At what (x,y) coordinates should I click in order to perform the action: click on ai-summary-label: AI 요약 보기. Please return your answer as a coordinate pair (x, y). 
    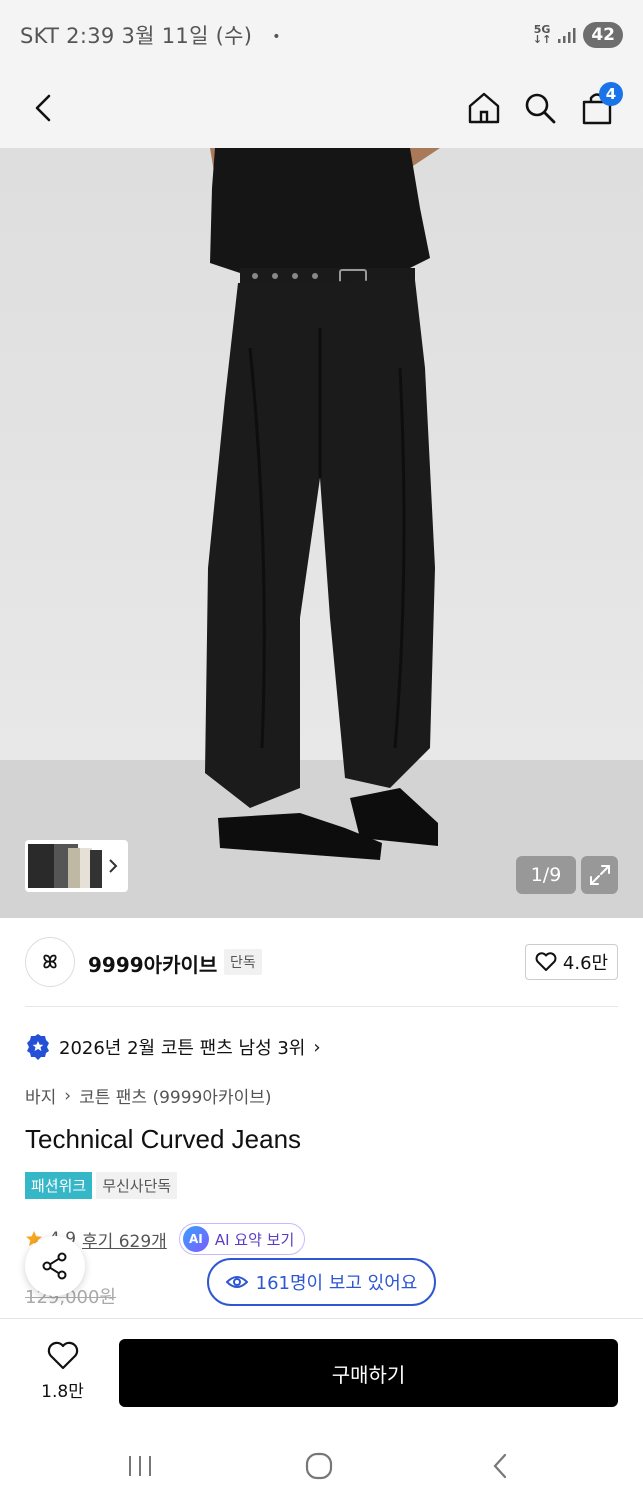
    Looking at the image, I should click on (254, 1239).